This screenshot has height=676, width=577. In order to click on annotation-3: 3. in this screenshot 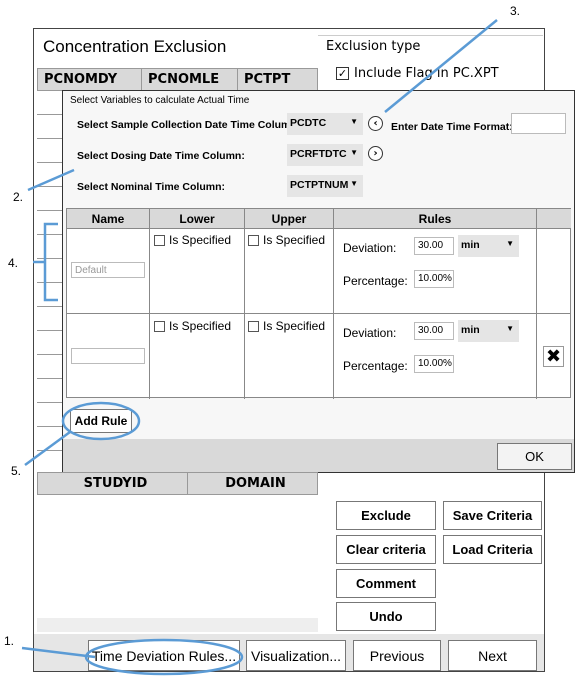, I will do `click(515, 11)`.